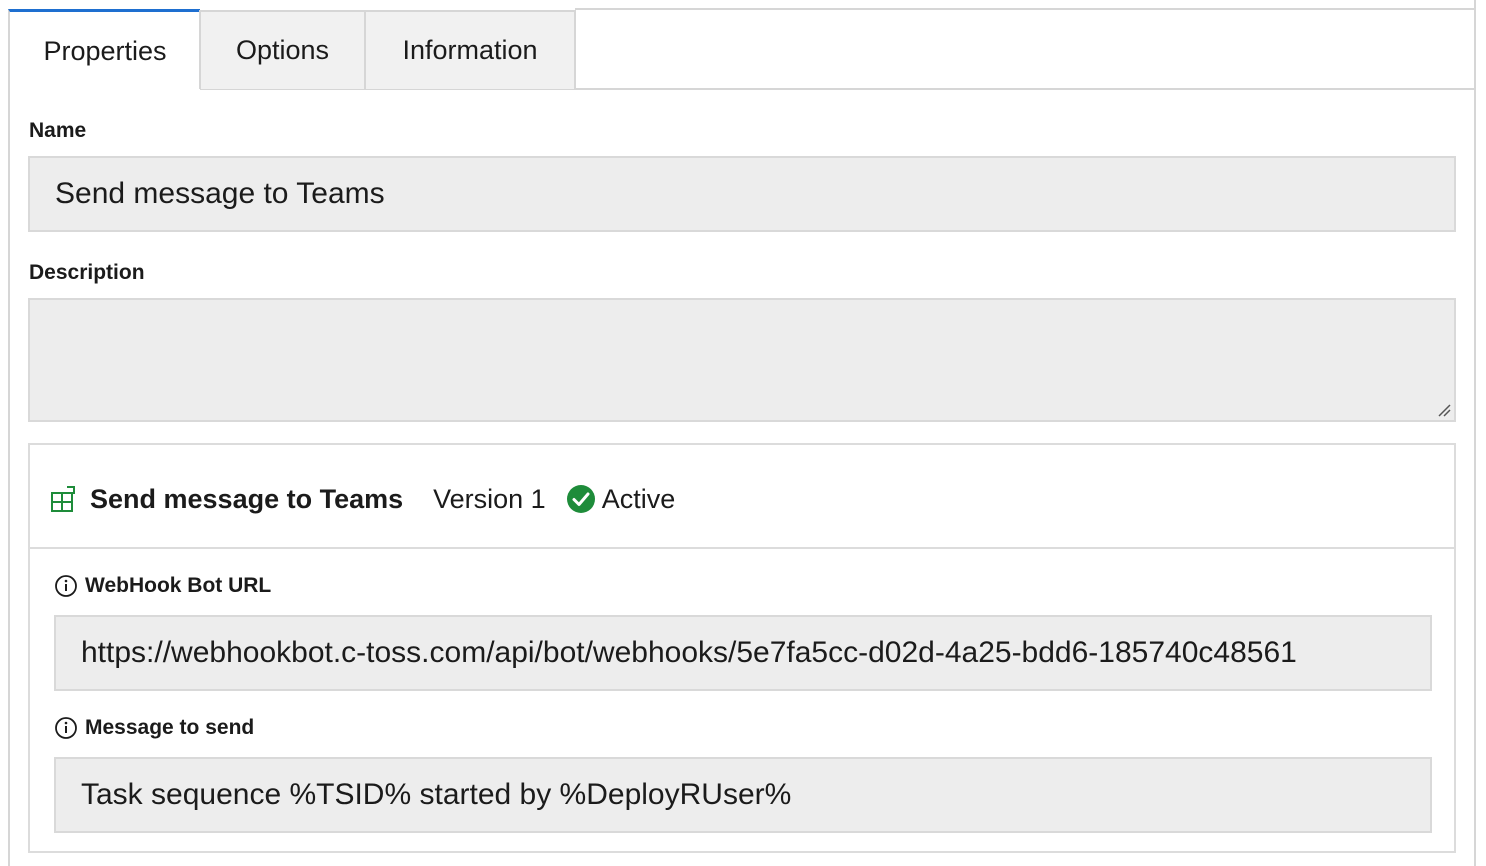  Describe the element at coordinates (489, 498) in the screenshot. I see `step-version: Version 1` at that location.